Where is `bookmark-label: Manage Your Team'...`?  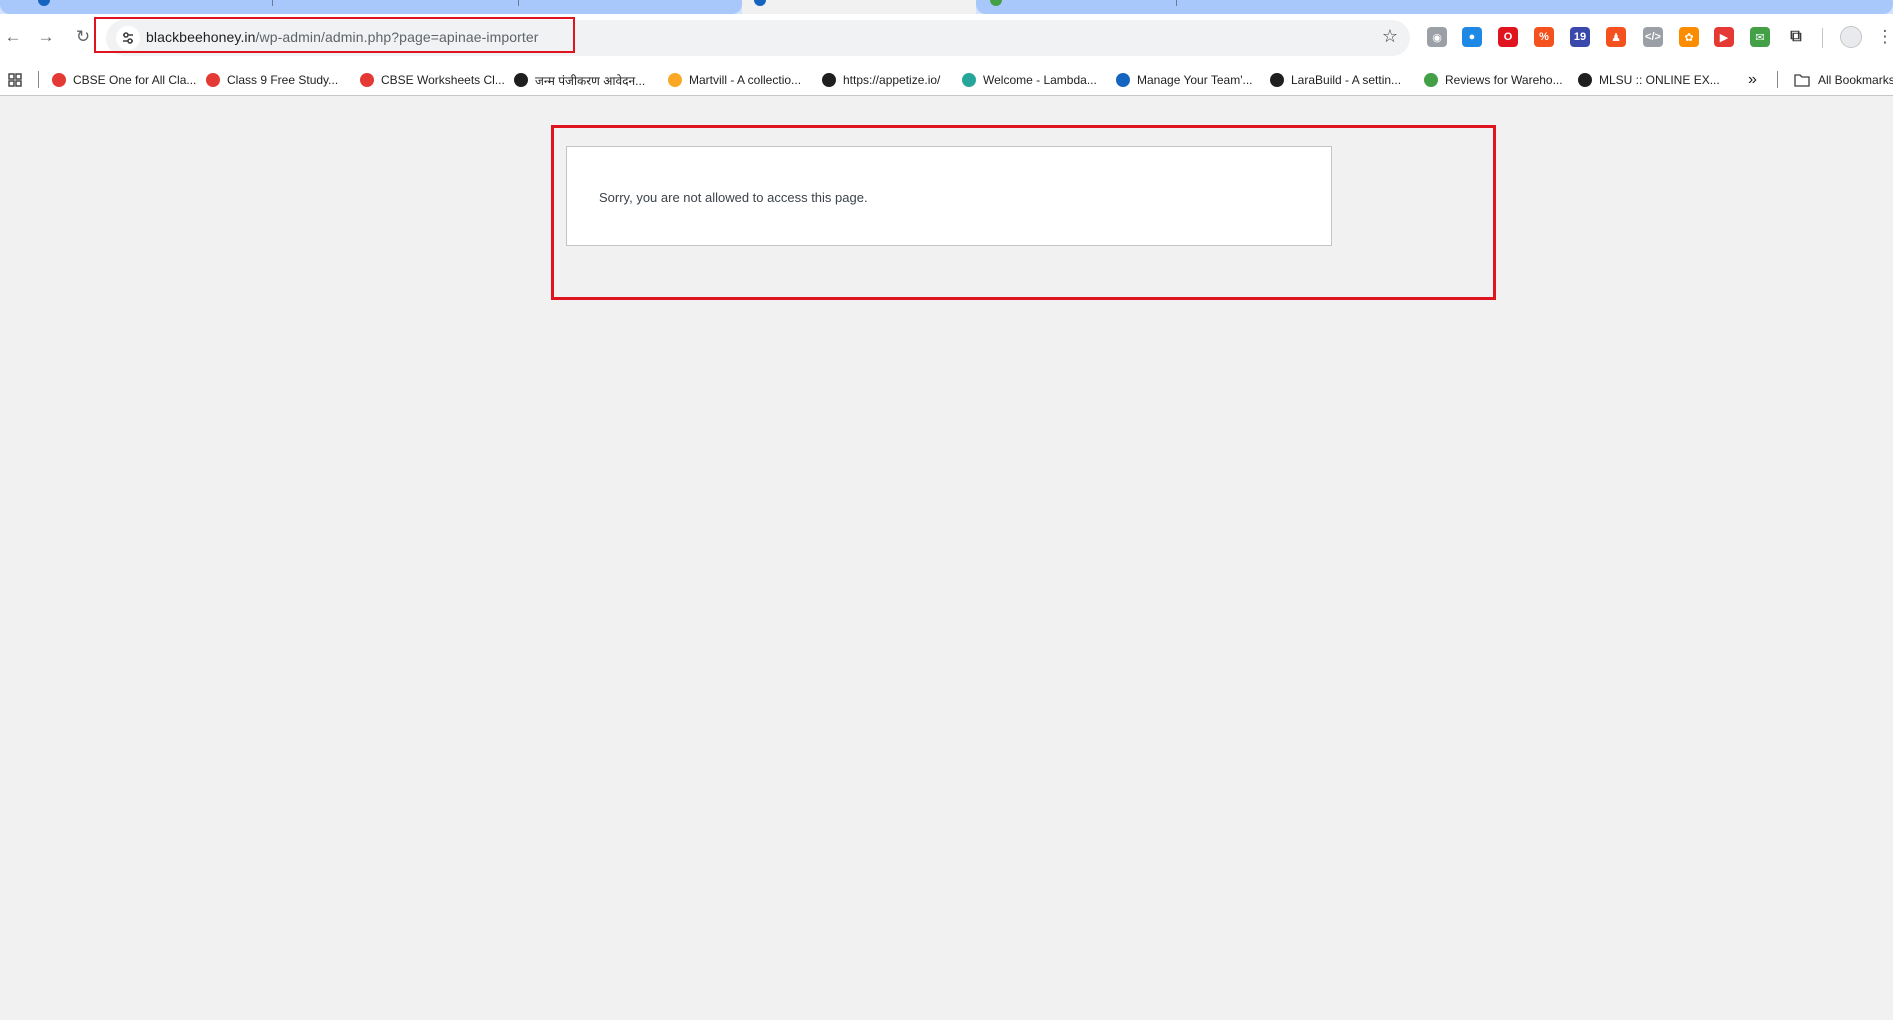
bookmark-label: Manage Your Team'... is located at coordinates (1195, 80).